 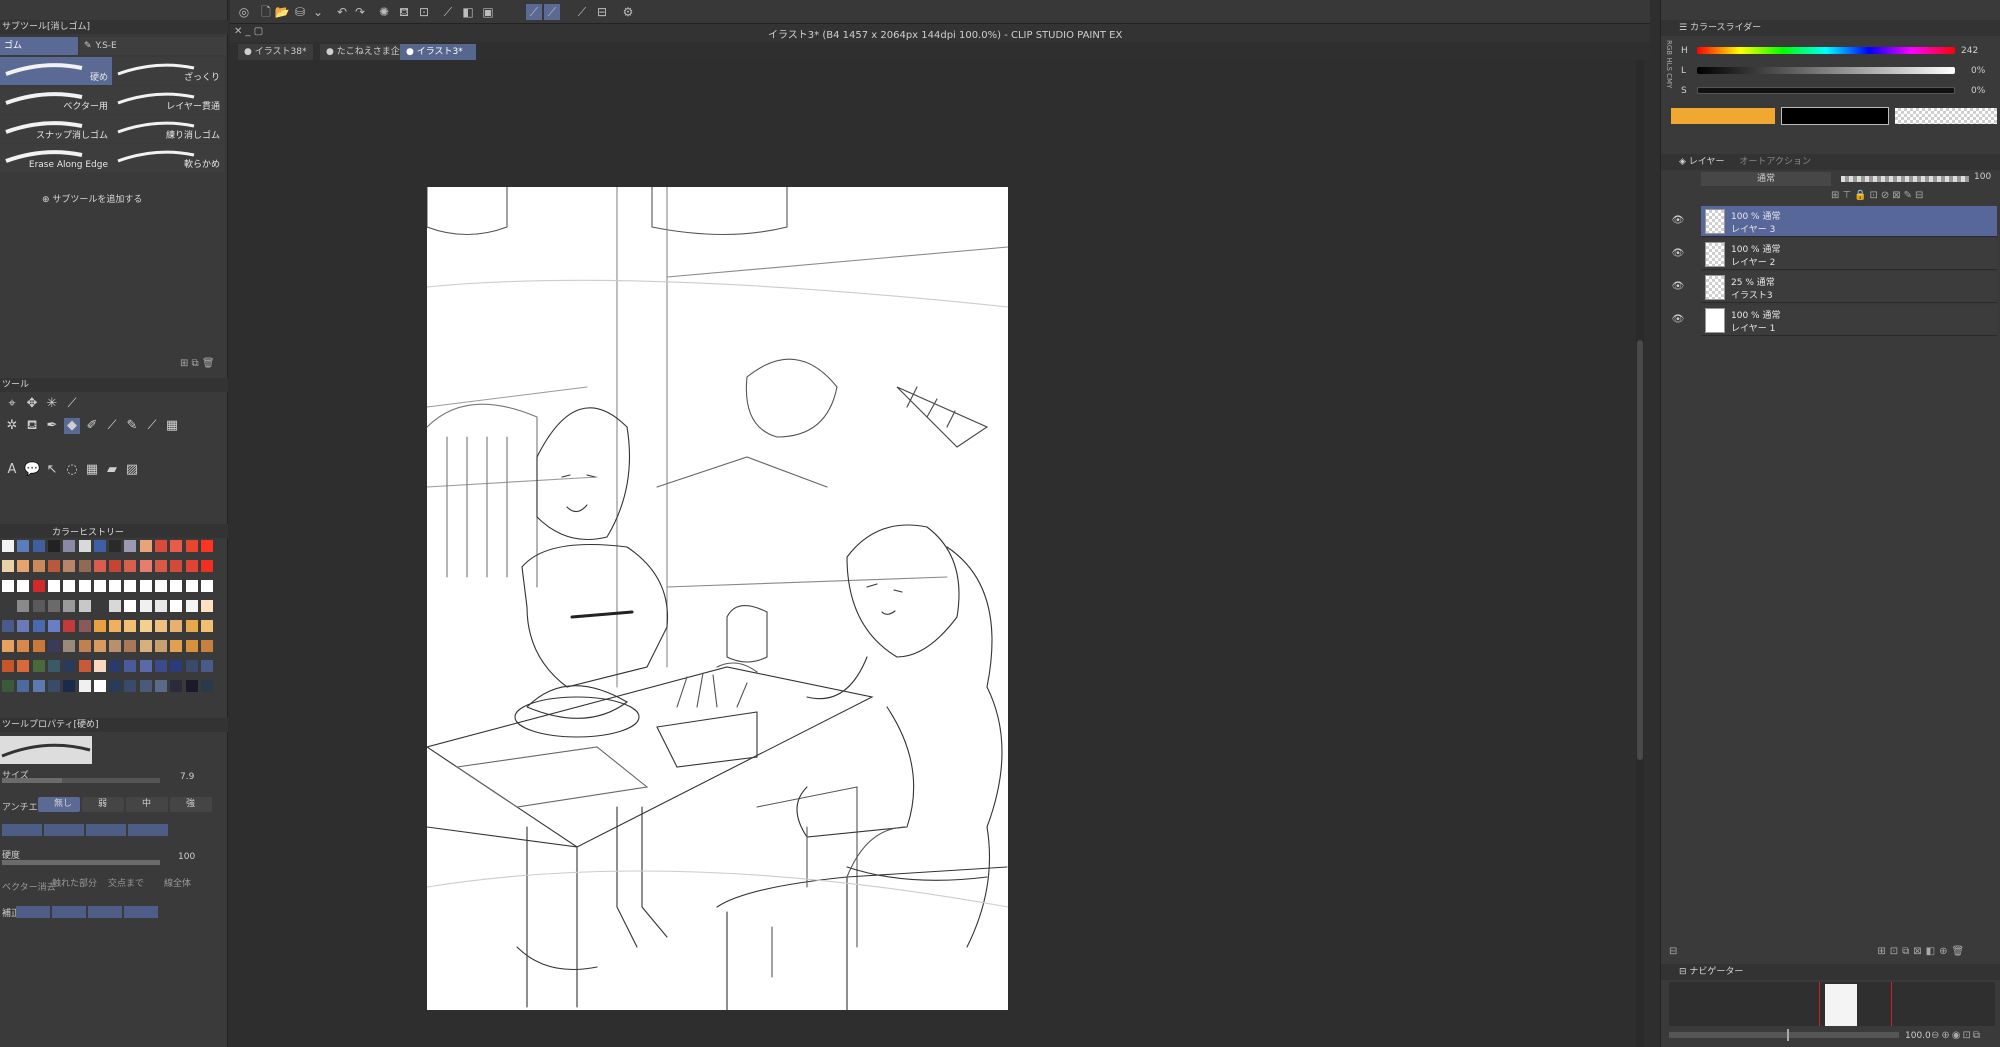 I want to click on doc-tab-1: ● イラスト38*, so click(x=275, y=52).